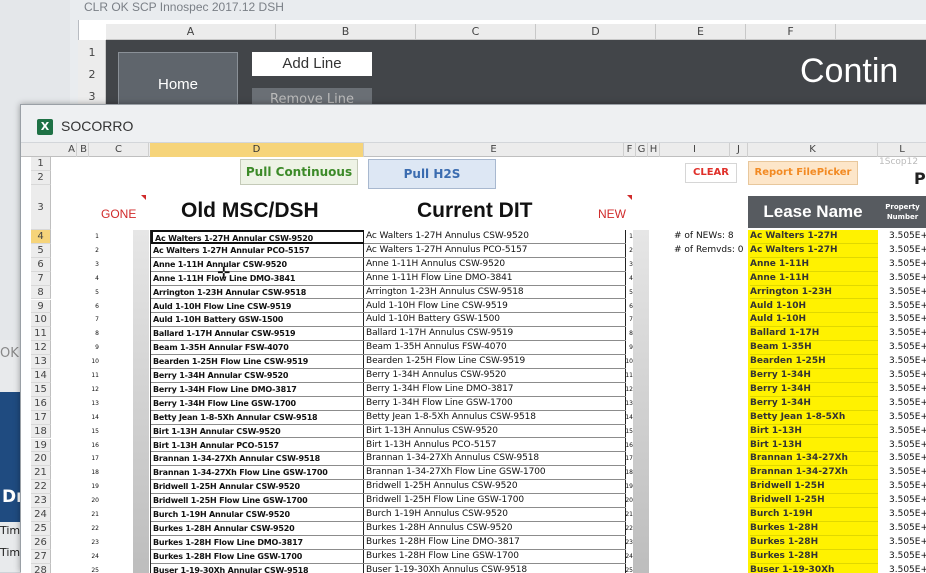 The height and width of the screenshot is (573, 926). What do you see at coordinates (495, 293) in the screenshot?
I see `current-list-cell: Arrington 1-23H Annulus CSW-9518` at bounding box center [495, 293].